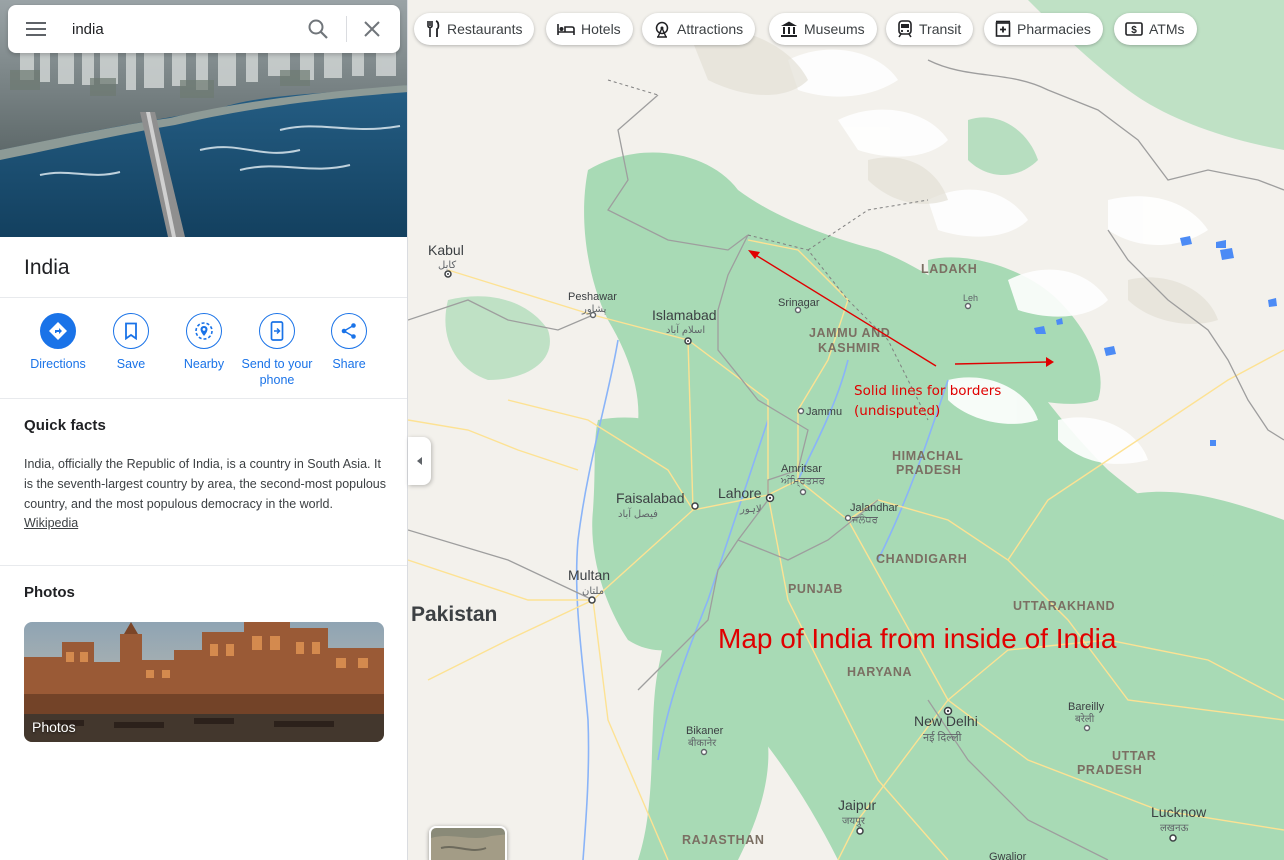  I want to click on museum-icon, so click(789, 29).